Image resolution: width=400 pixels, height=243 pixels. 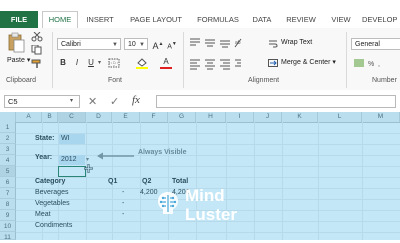 I want to click on merge-center-icon, so click(x=273, y=63).